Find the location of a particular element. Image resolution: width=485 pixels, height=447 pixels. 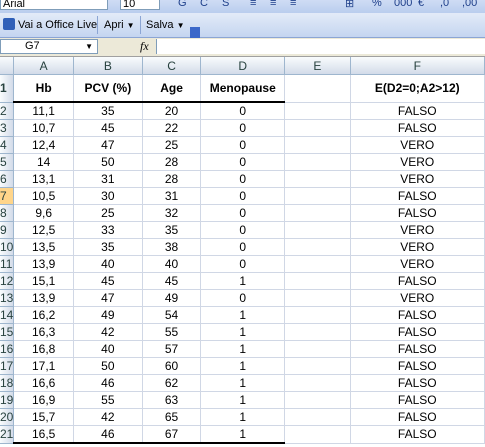

cell-d: Menopause is located at coordinates (243, 88).